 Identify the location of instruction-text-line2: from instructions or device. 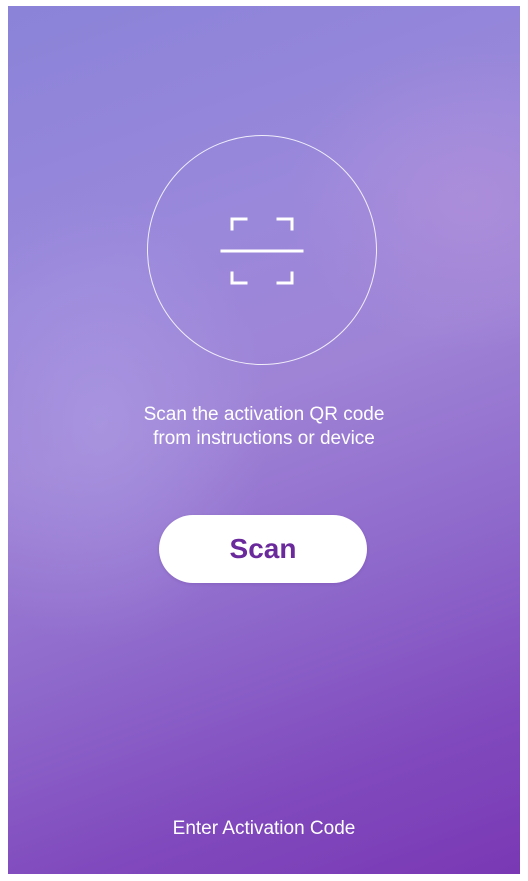
(264, 438).